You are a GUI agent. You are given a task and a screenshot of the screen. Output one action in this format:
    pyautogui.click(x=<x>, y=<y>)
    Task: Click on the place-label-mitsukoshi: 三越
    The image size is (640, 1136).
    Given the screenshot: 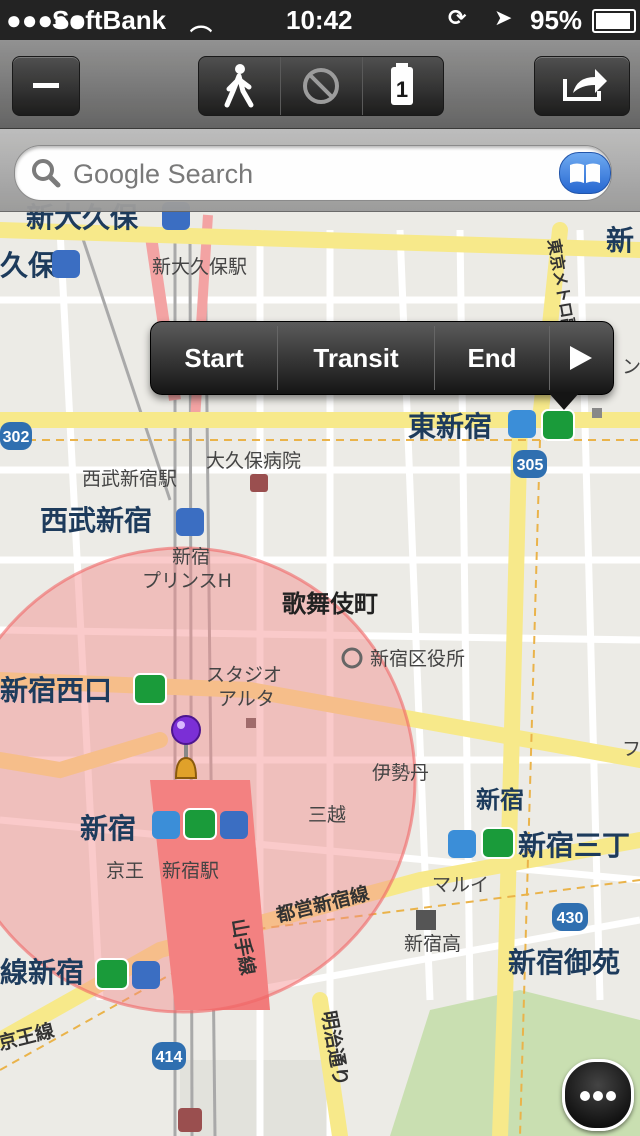 What is the action you would take?
    pyautogui.click(x=327, y=815)
    